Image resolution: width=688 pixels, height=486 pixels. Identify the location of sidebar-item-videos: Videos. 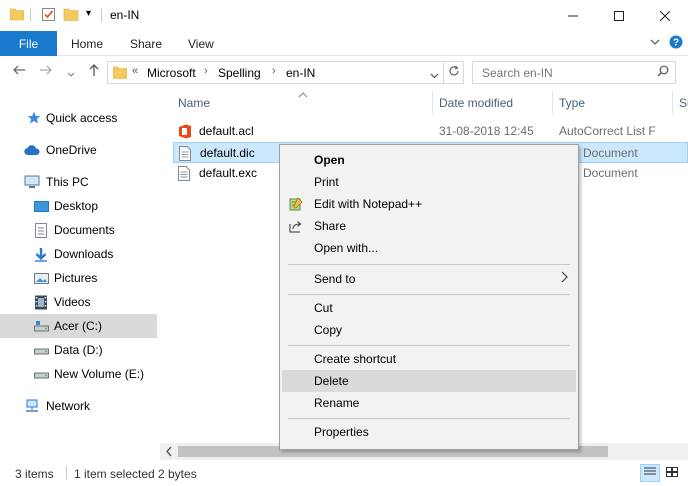
(78, 302).